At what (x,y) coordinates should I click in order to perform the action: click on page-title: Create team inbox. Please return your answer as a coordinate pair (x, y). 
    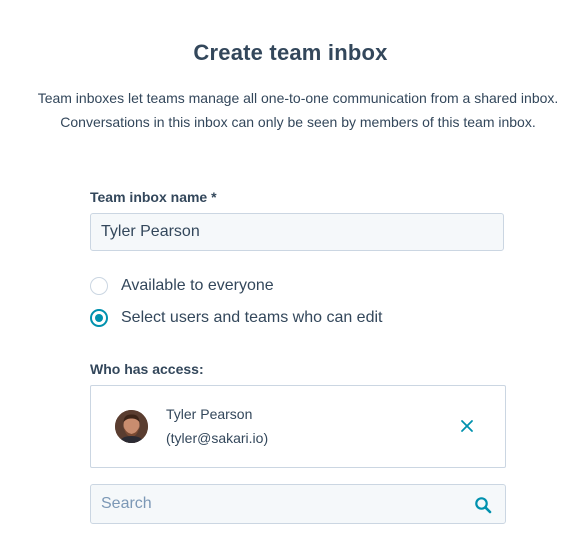
    Looking at the image, I should click on (290, 52).